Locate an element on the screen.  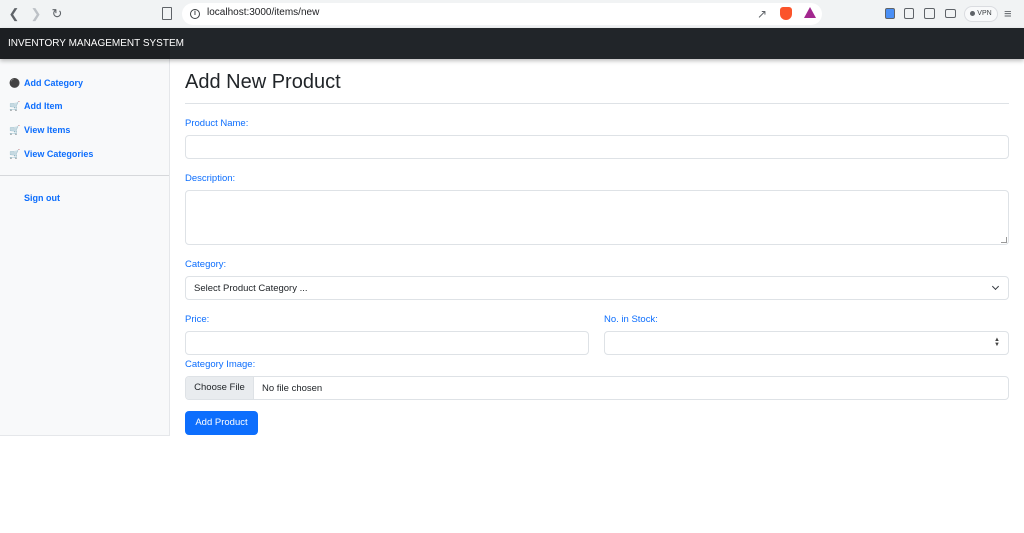
sidebar-item-add-category: ⚫ Add Category is located at coordinates (46, 83).